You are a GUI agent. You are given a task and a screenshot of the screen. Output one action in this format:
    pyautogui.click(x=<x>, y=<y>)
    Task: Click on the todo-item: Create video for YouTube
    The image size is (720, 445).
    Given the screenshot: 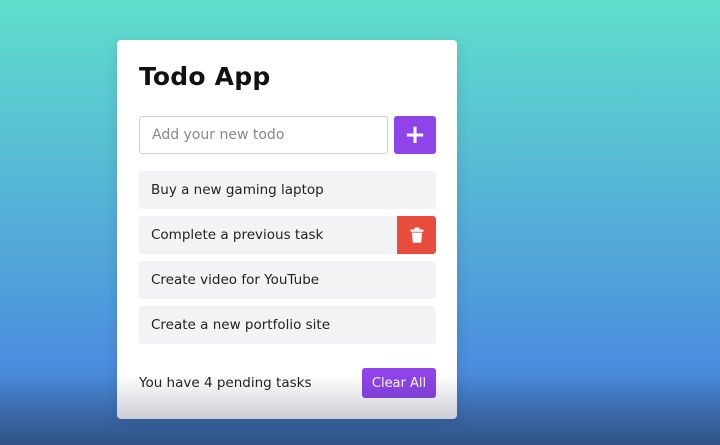 What is the action you would take?
    pyautogui.click(x=287, y=280)
    